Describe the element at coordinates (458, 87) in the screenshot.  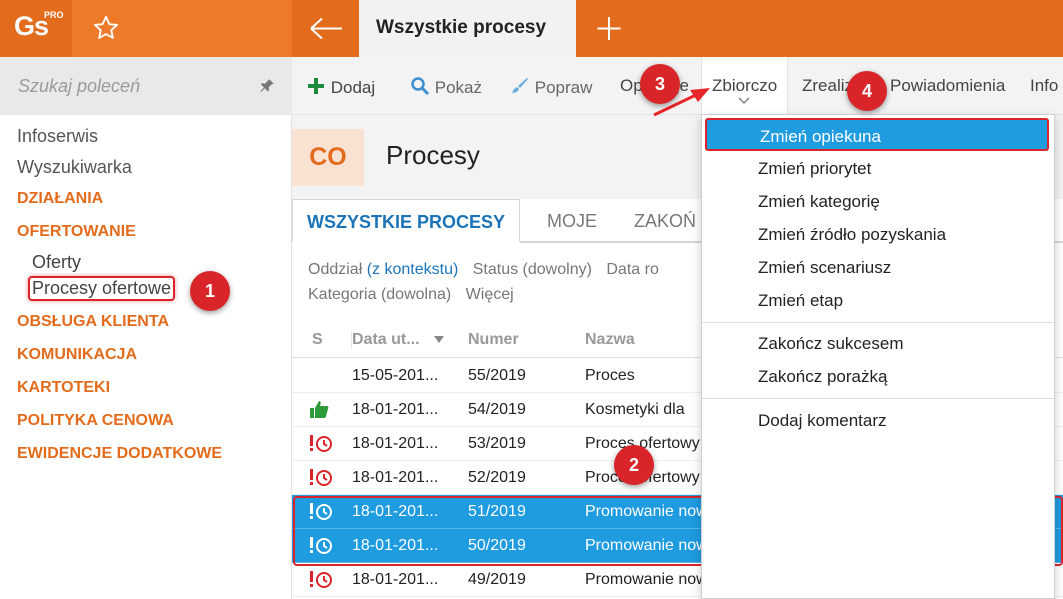
I see `show-label: Pokaż` at that location.